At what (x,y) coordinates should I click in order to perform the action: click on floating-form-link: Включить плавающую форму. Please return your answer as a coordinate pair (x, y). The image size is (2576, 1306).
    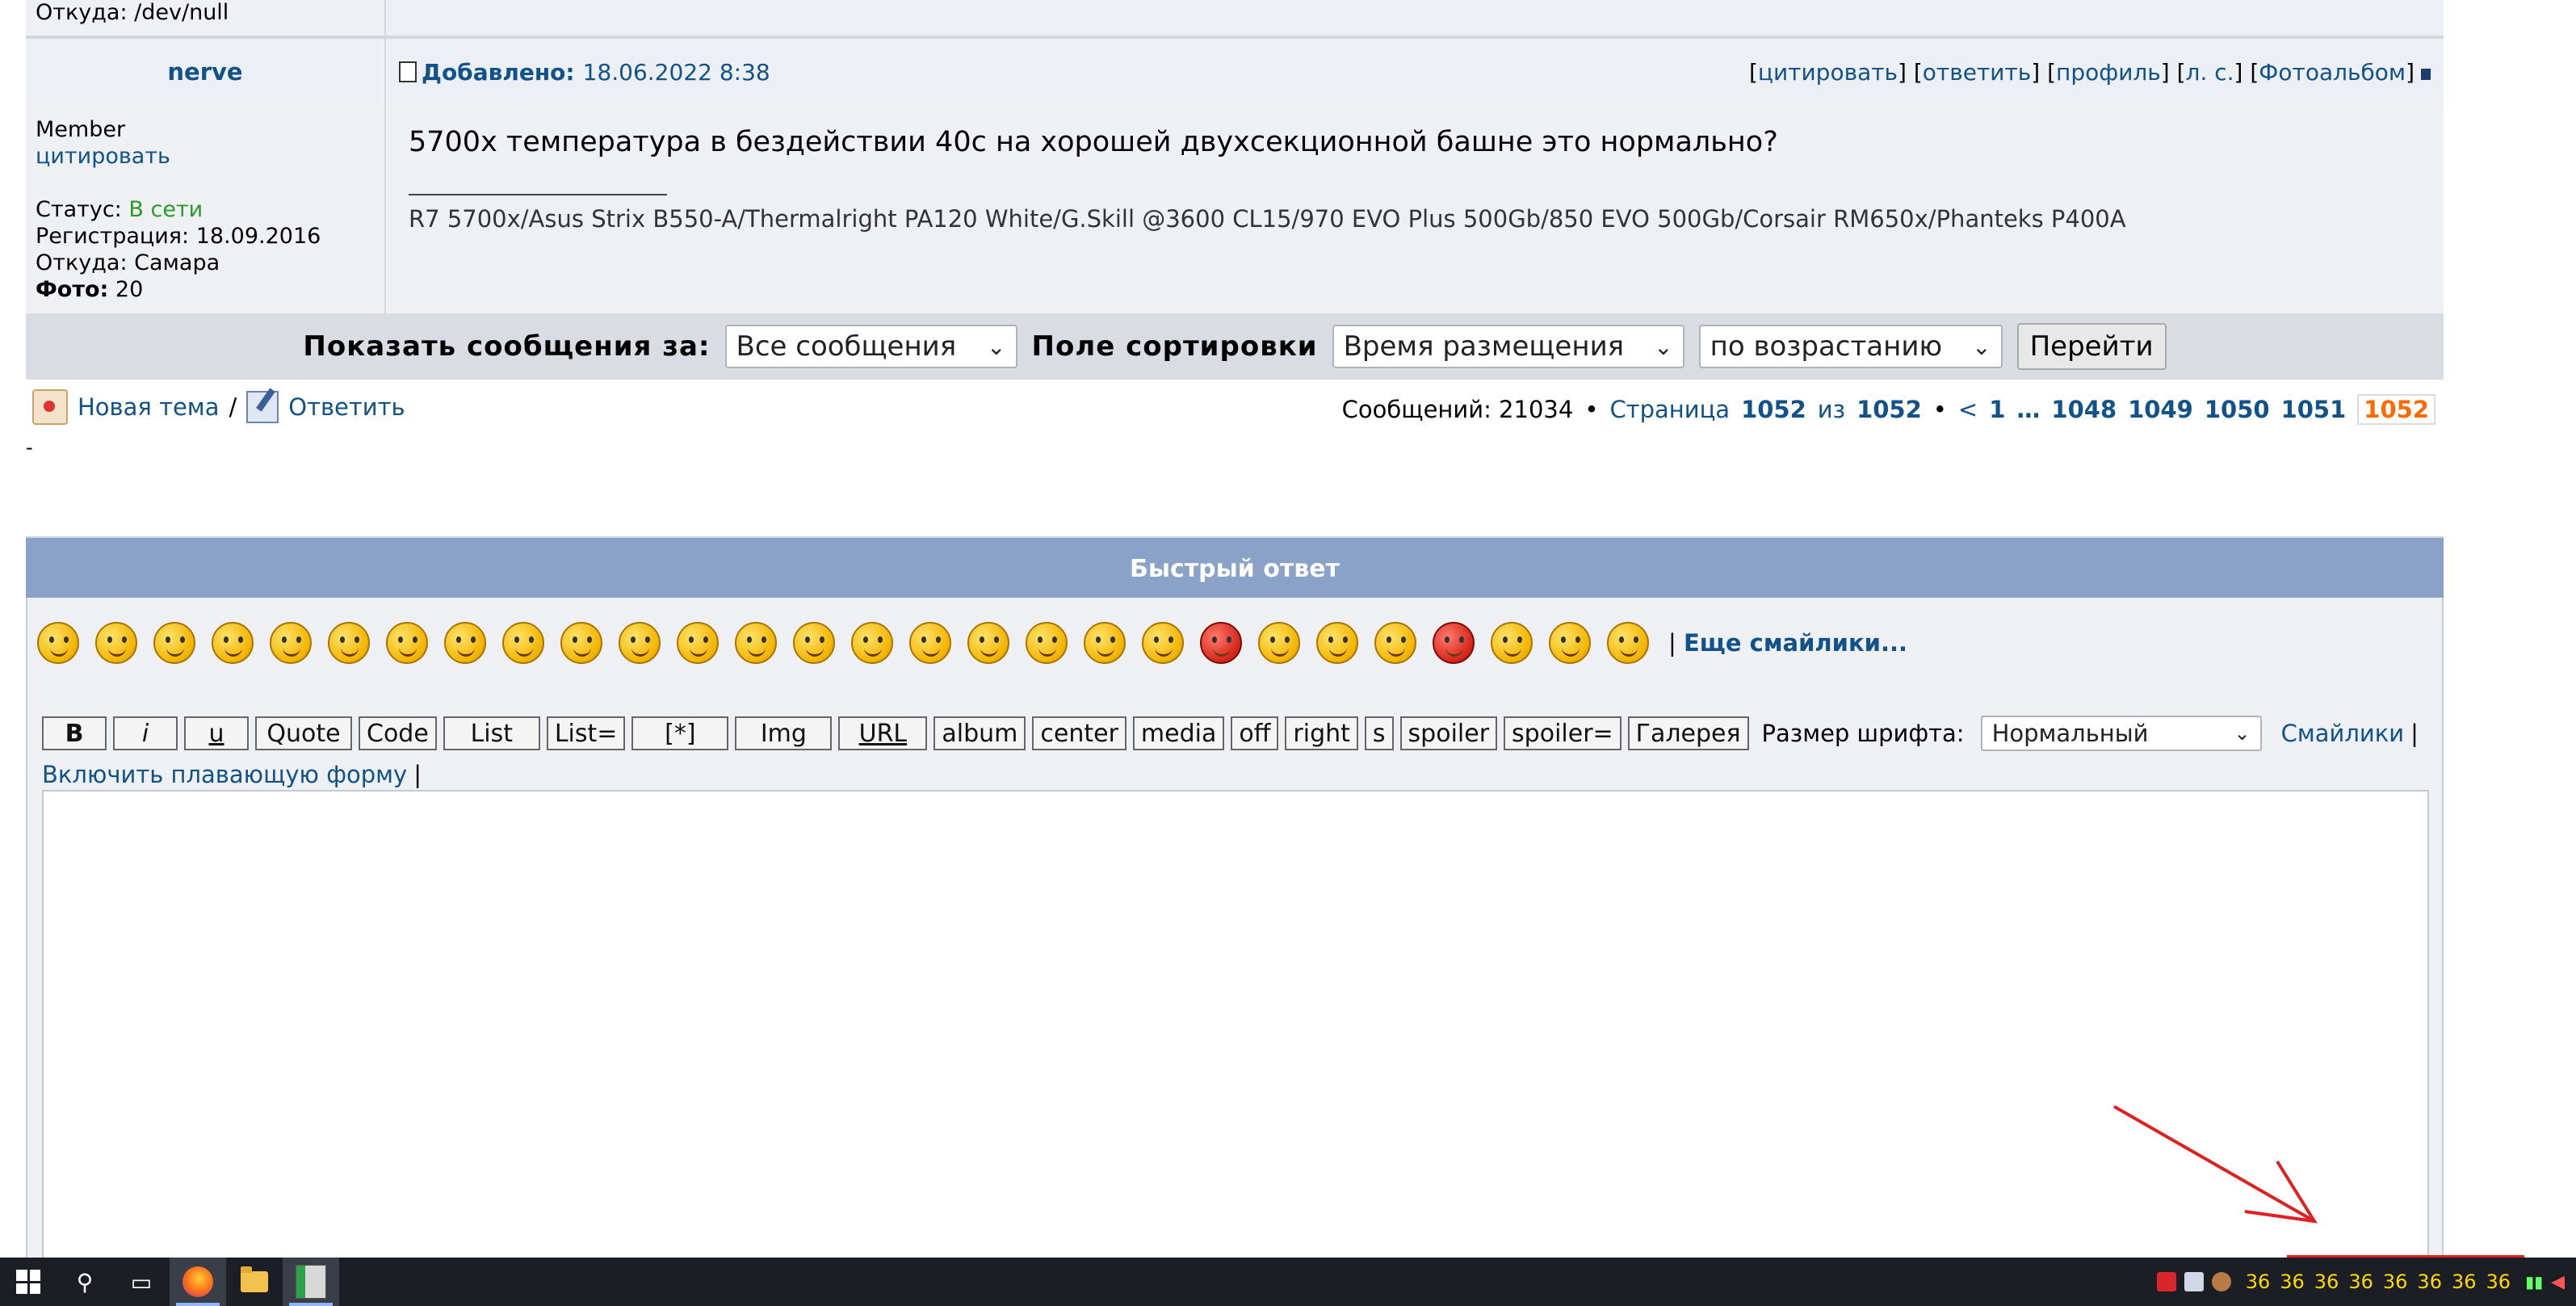
    Looking at the image, I should click on (224, 774).